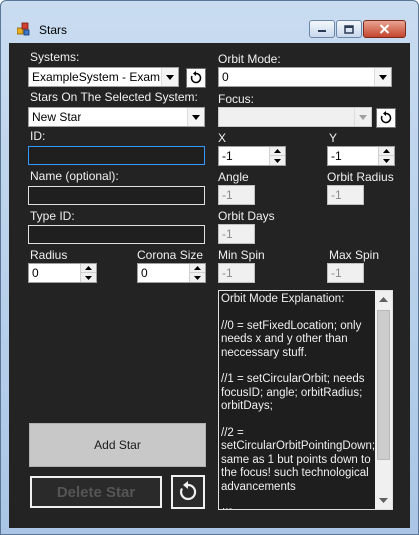  What do you see at coordinates (227, 273) in the screenshot?
I see `min-spin-value: -1` at bounding box center [227, 273].